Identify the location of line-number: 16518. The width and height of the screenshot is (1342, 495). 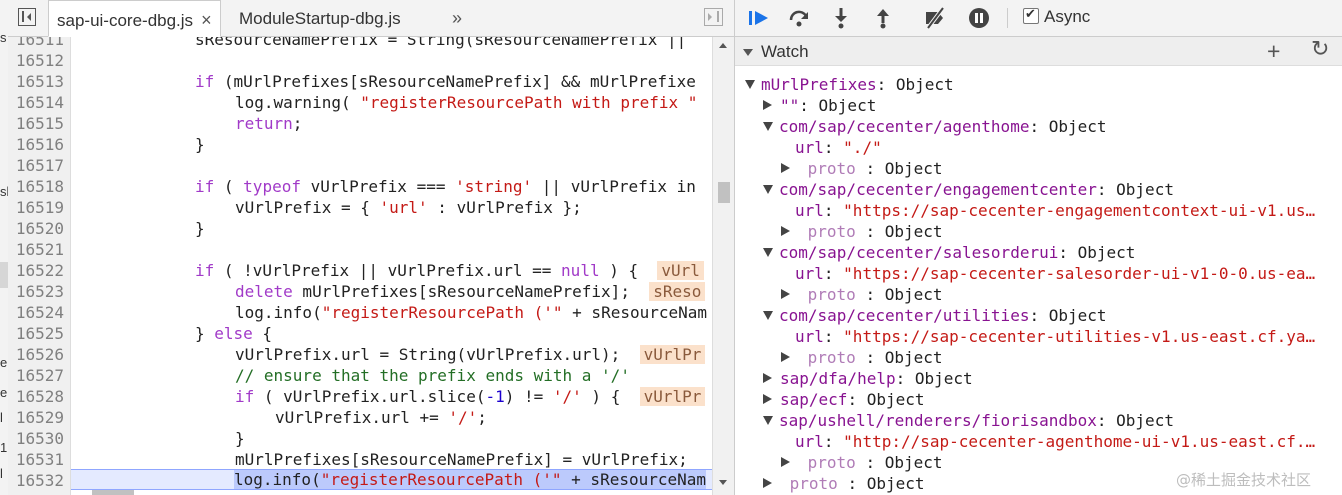
(36, 186).